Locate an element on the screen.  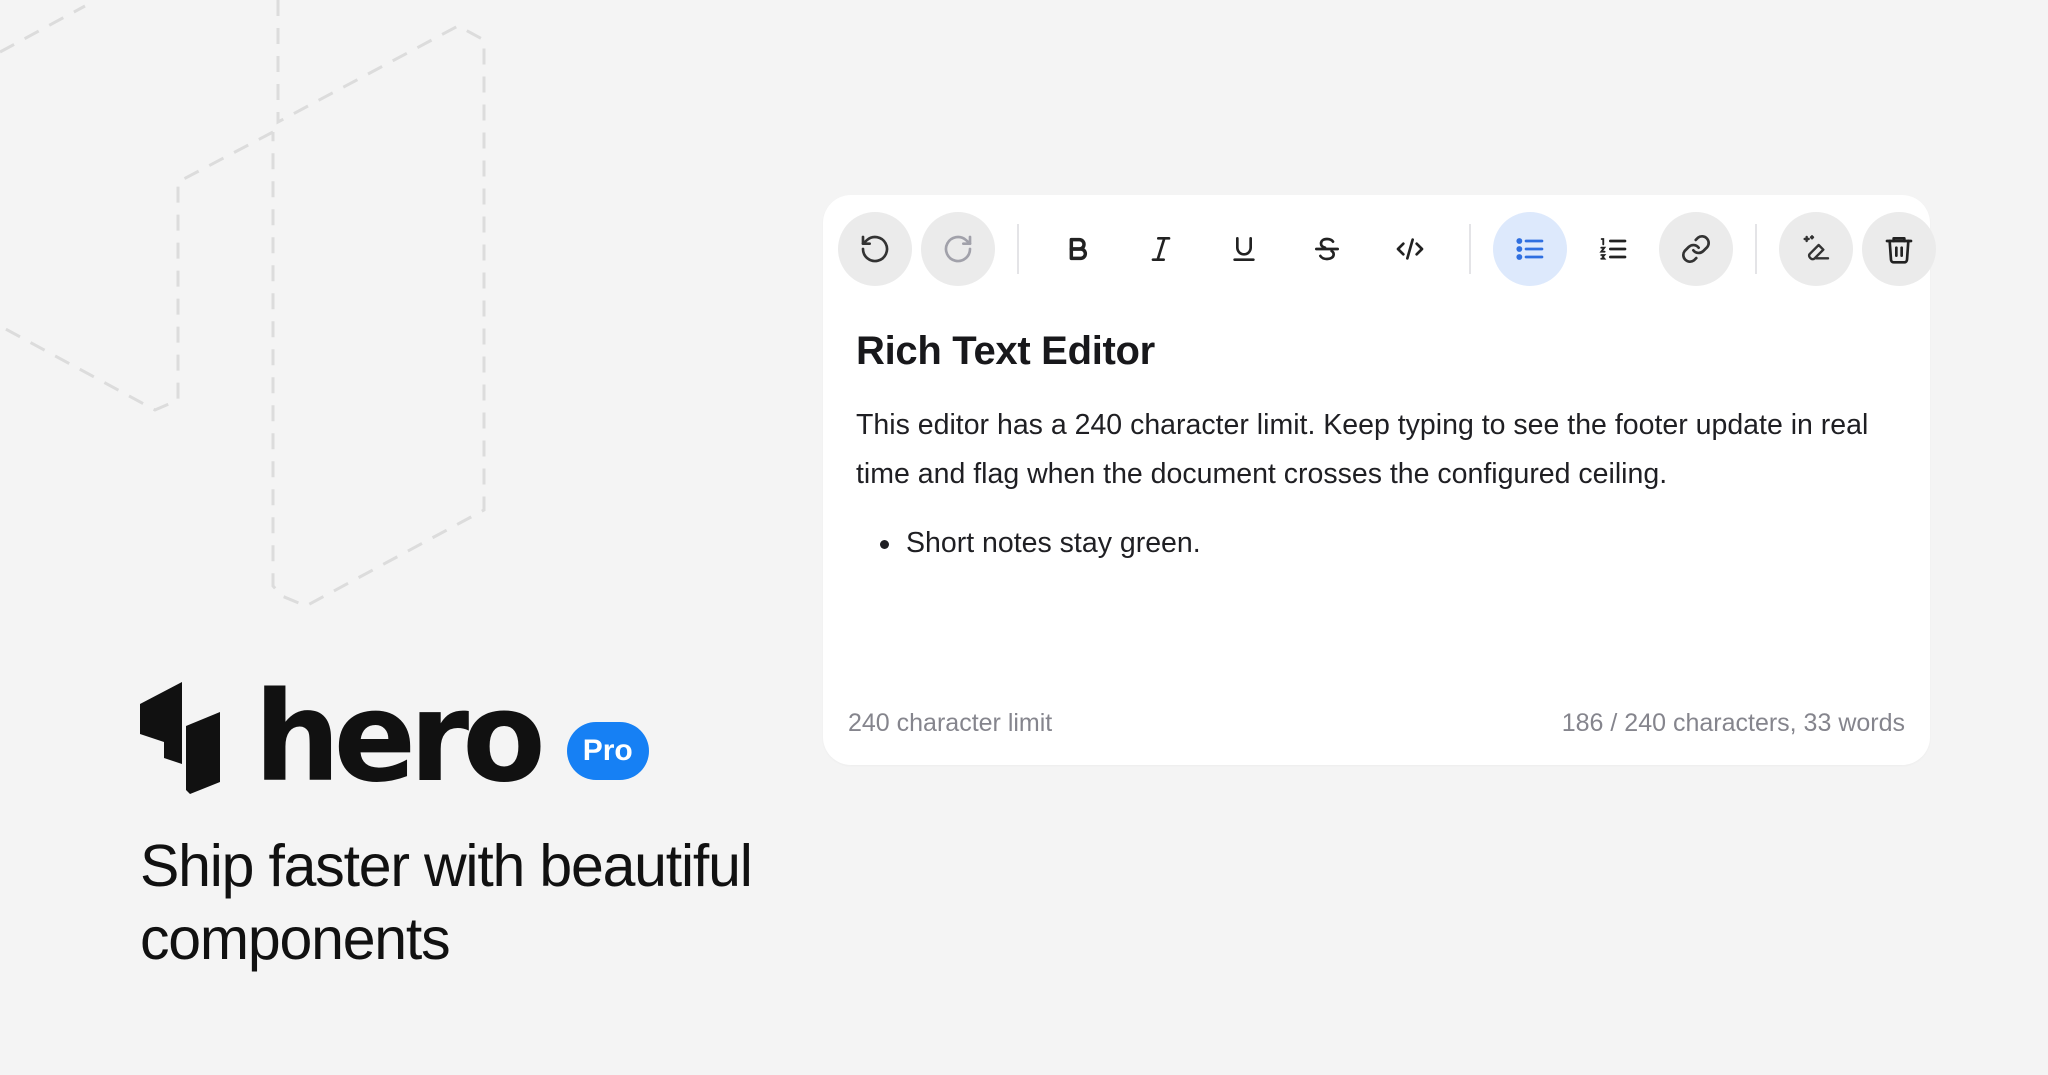
list-item: Short notes stay green. is located at coordinates (1373, 543).